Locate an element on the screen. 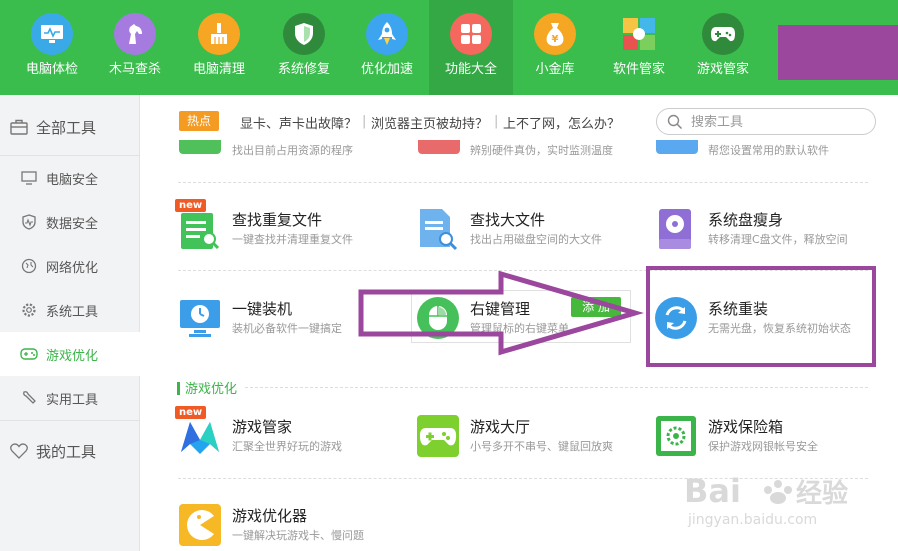  tool-name: 一键装机 is located at coordinates (262, 309).